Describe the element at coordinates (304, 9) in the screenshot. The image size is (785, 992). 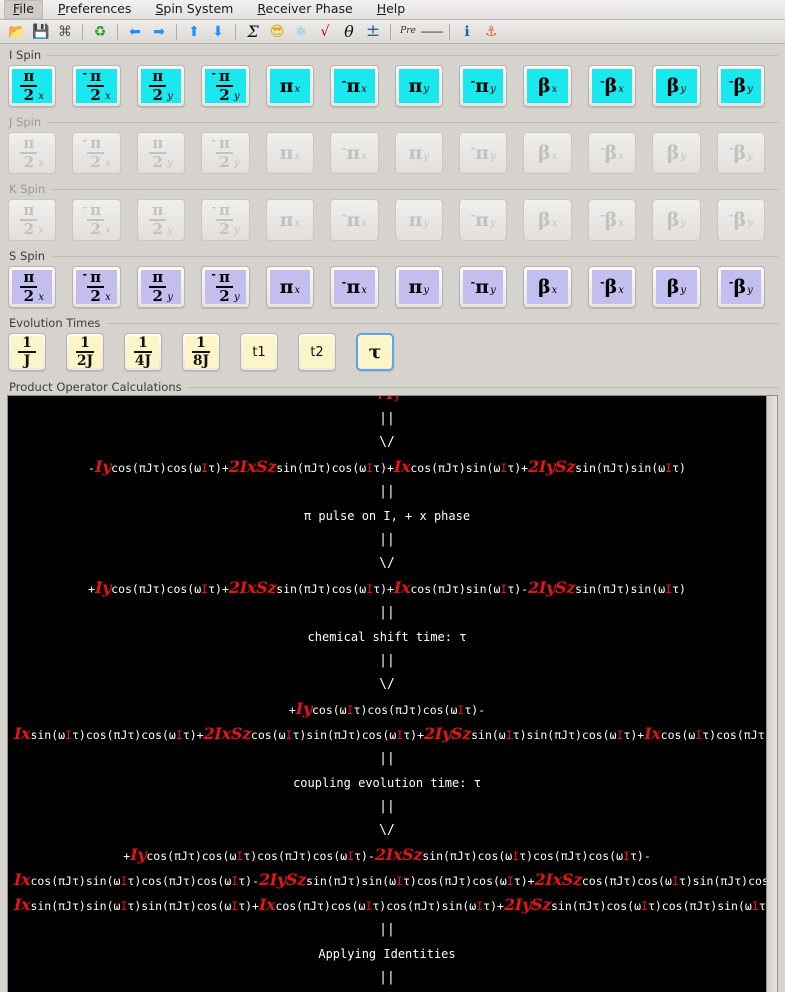
I see `menu-item-receiver-phase: Receiver Phase` at that location.